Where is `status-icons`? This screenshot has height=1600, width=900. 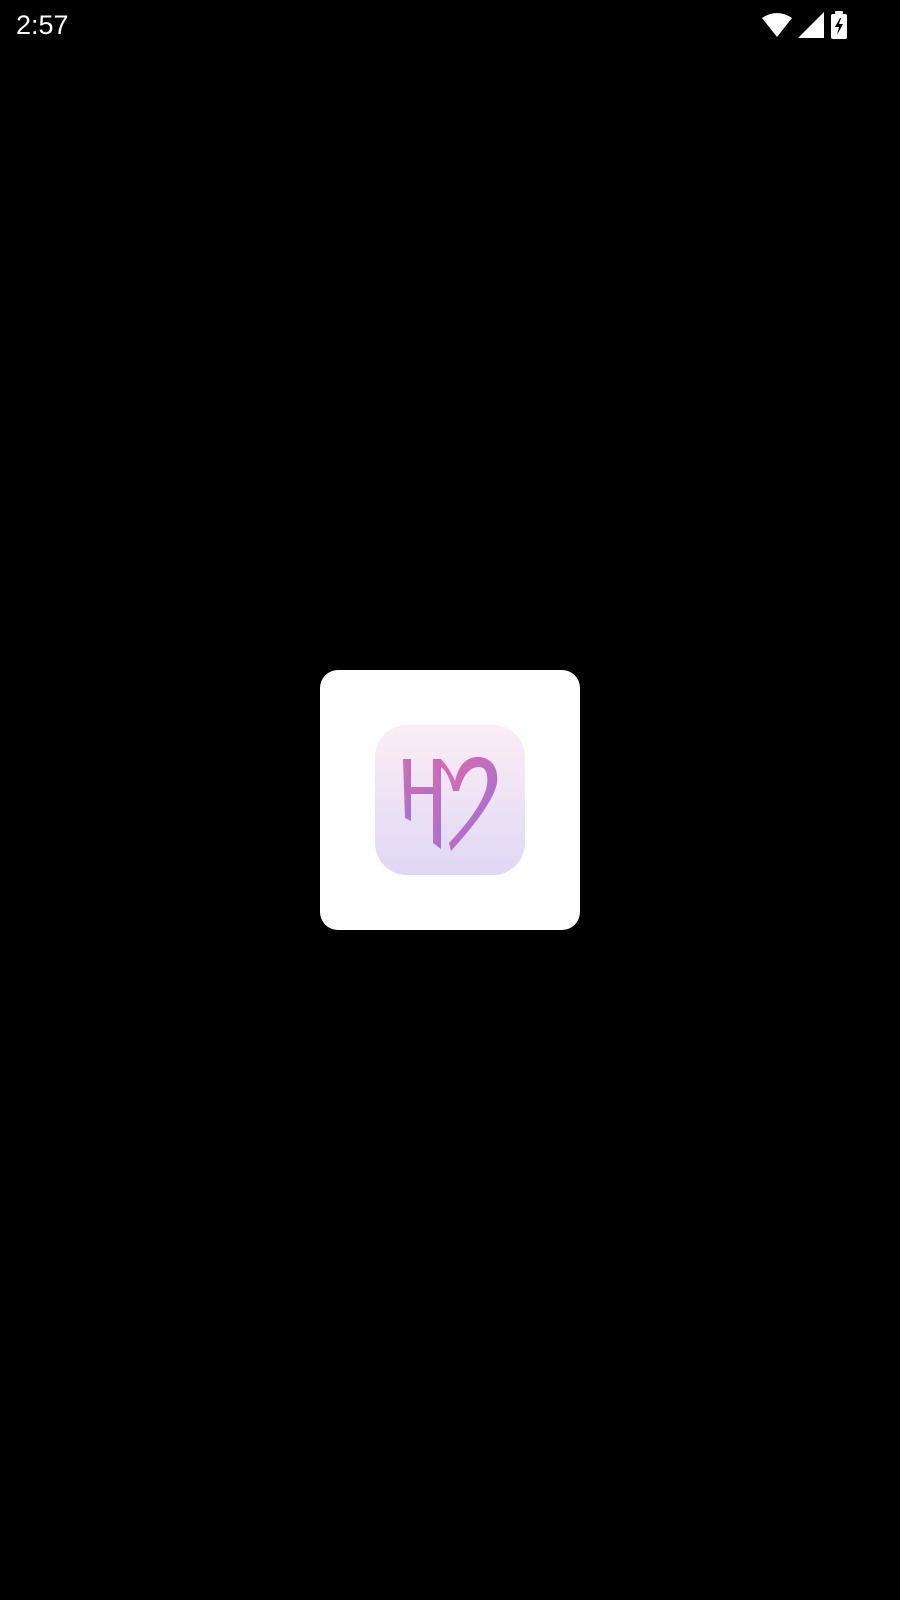
status-icons is located at coordinates (805, 25).